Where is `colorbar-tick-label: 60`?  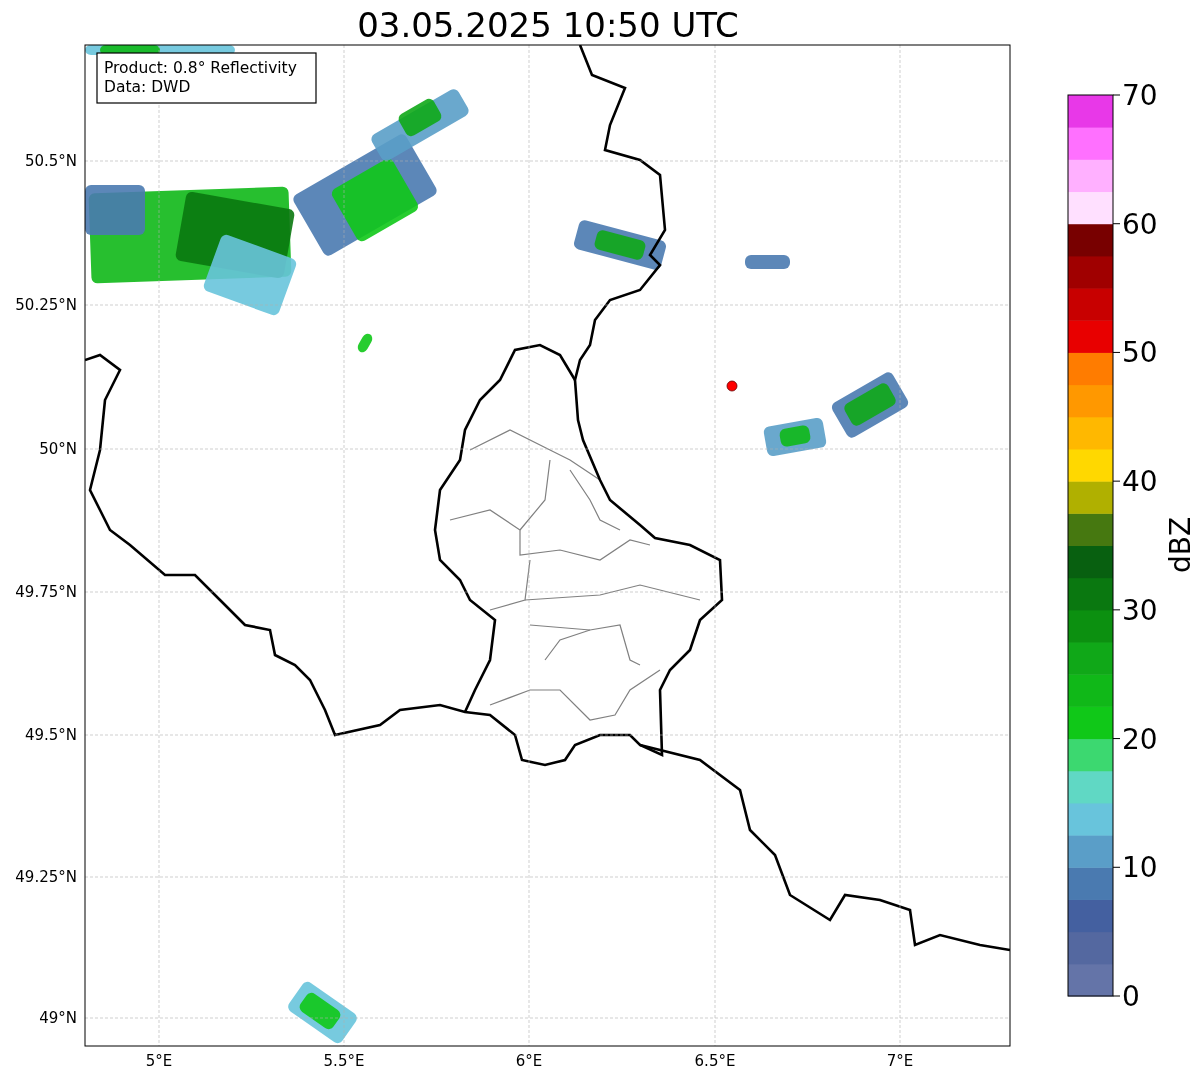 colorbar-tick-label: 60 is located at coordinates (1140, 224).